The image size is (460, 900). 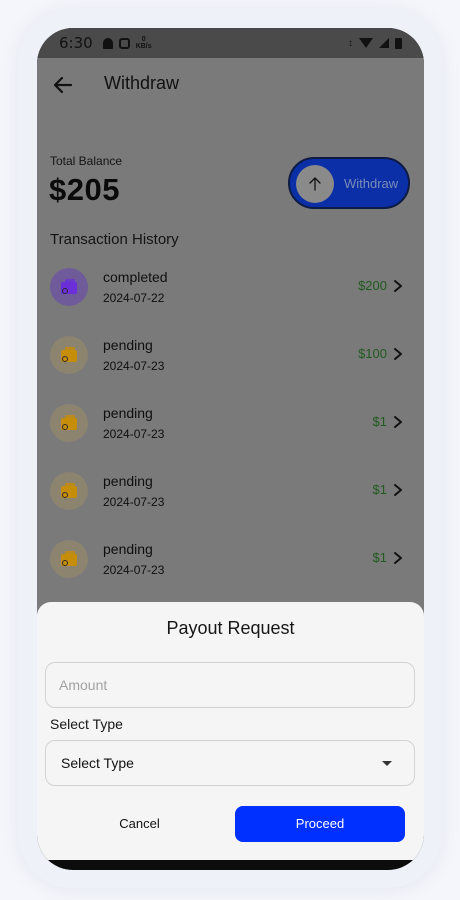 I want to click on proceed-button: Proceed, so click(x=320, y=824).